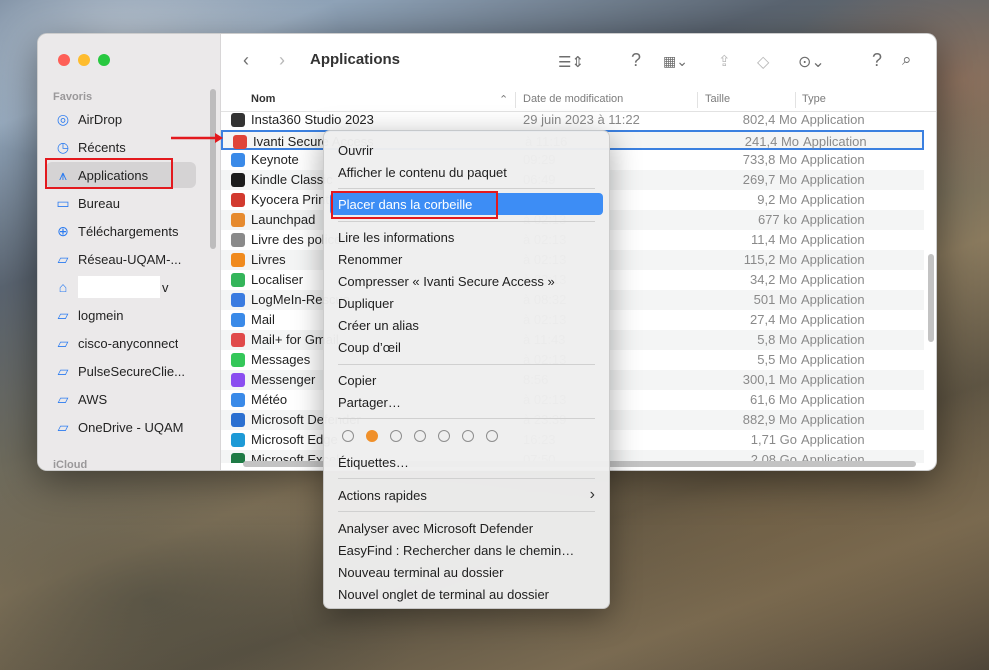 The height and width of the screenshot is (670, 989). What do you see at coordinates (290, 199) in the screenshot?
I see `file-name: Kyocera Print` at bounding box center [290, 199].